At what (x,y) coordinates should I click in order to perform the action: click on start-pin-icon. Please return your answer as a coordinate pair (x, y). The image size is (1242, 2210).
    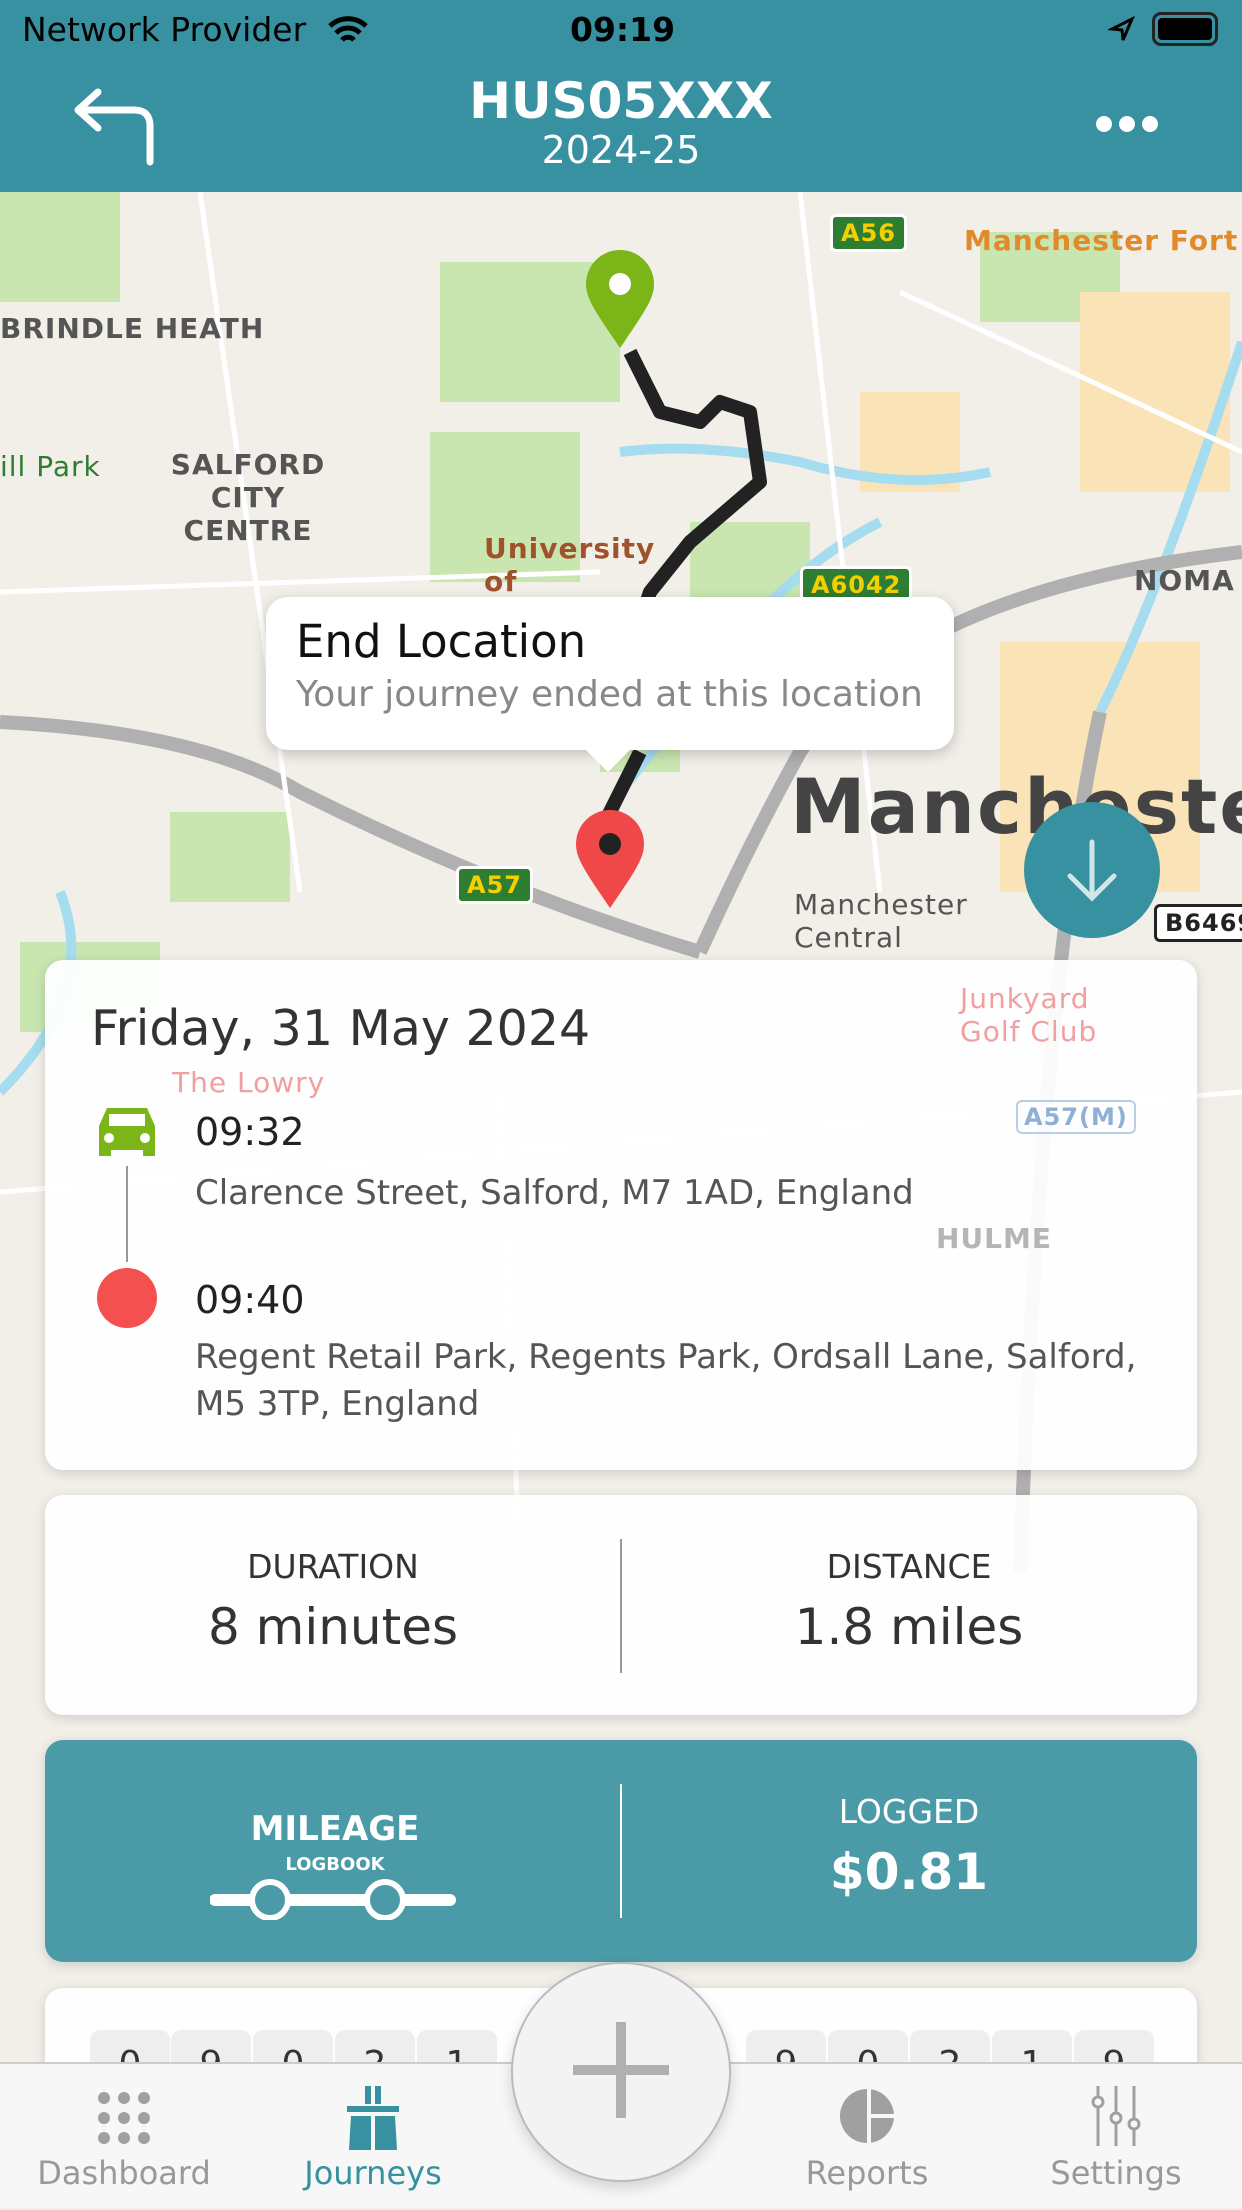
    Looking at the image, I should click on (620, 300).